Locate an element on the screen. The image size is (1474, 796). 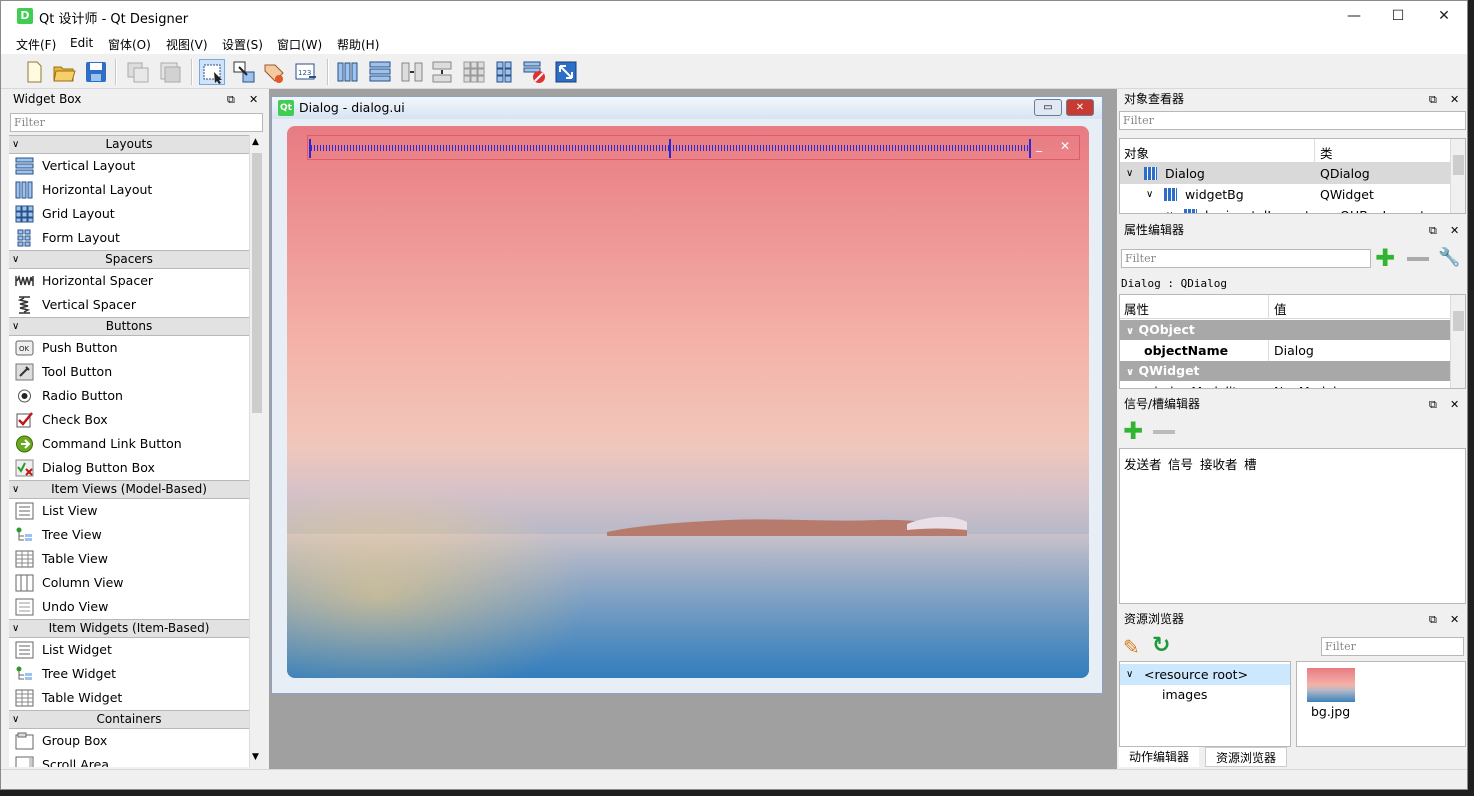
widget-item-list-widget: List Widget is located at coordinates (129, 650).